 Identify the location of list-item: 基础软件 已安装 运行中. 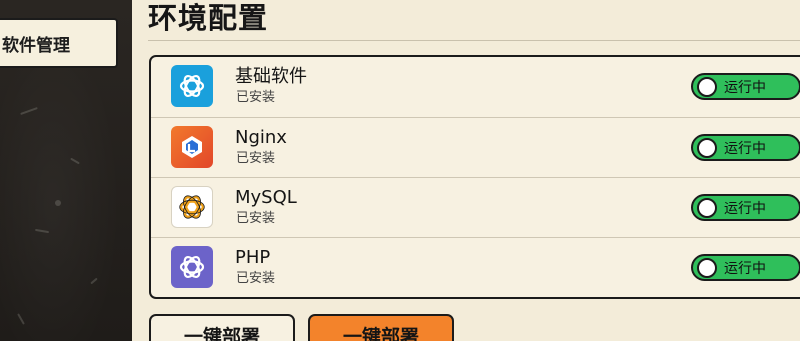
(475, 87).